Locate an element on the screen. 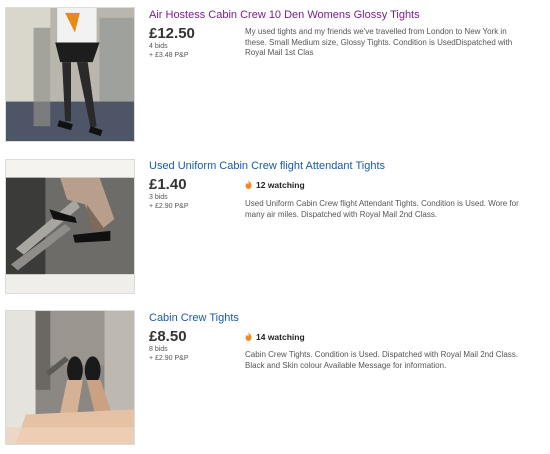 This screenshot has height=454, width=550. listing-bids: 3 bids is located at coordinates (158, 197).